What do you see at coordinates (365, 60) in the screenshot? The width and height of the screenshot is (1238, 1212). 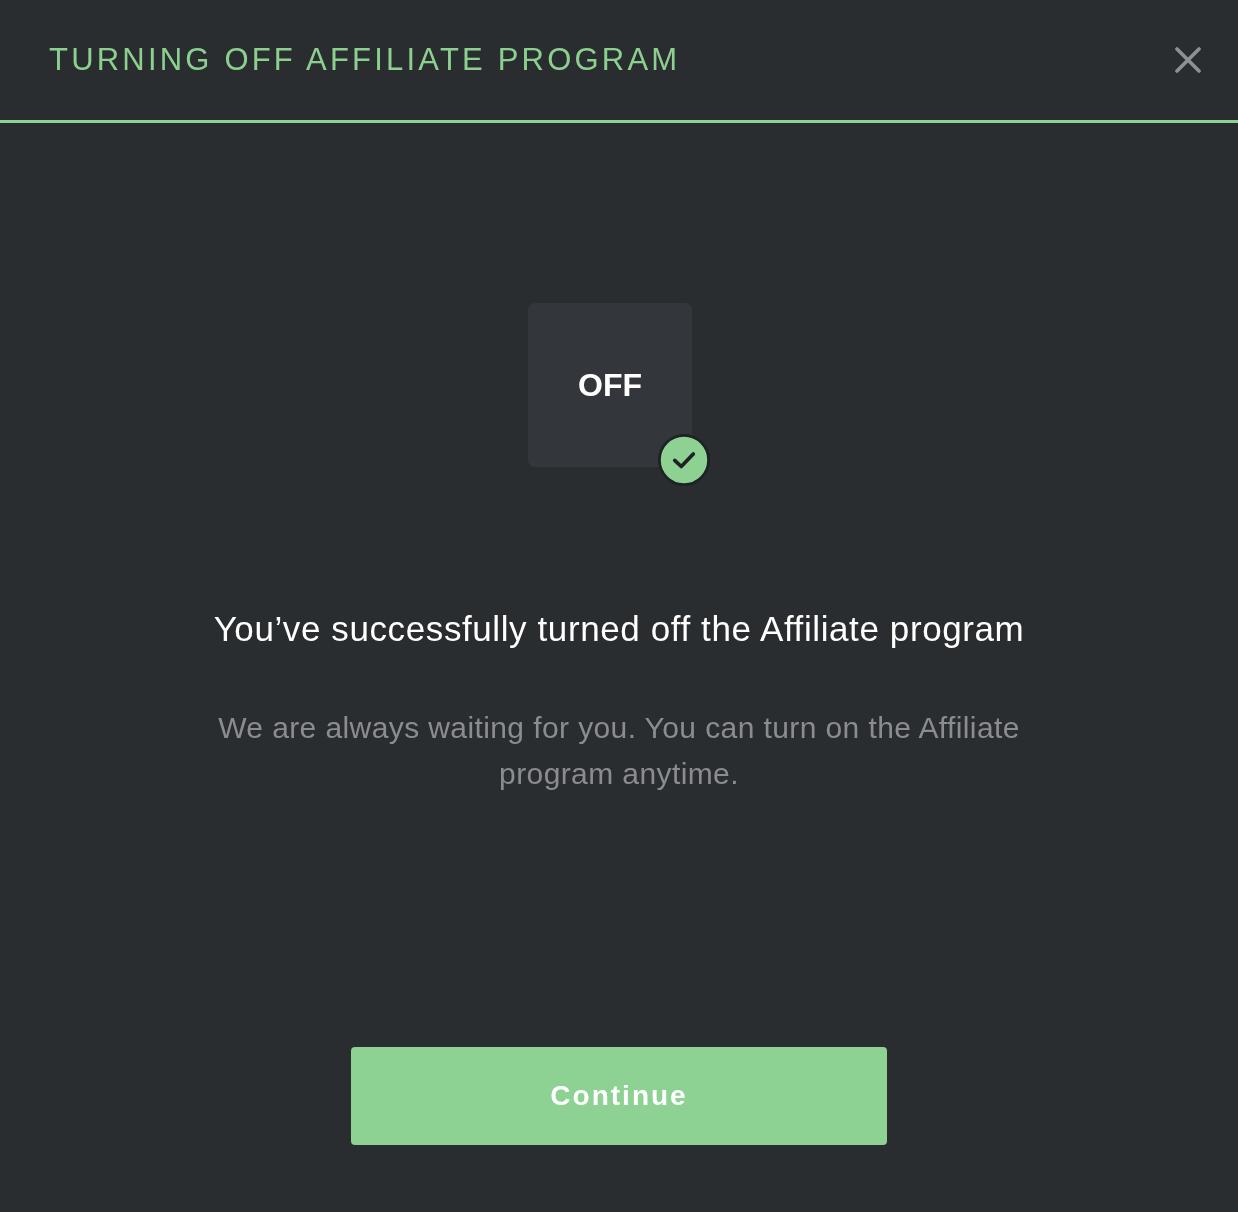 I see `dialog-title: TURNING OFF AFFILIATE PROGRAM` at bounding box center [365, 60].